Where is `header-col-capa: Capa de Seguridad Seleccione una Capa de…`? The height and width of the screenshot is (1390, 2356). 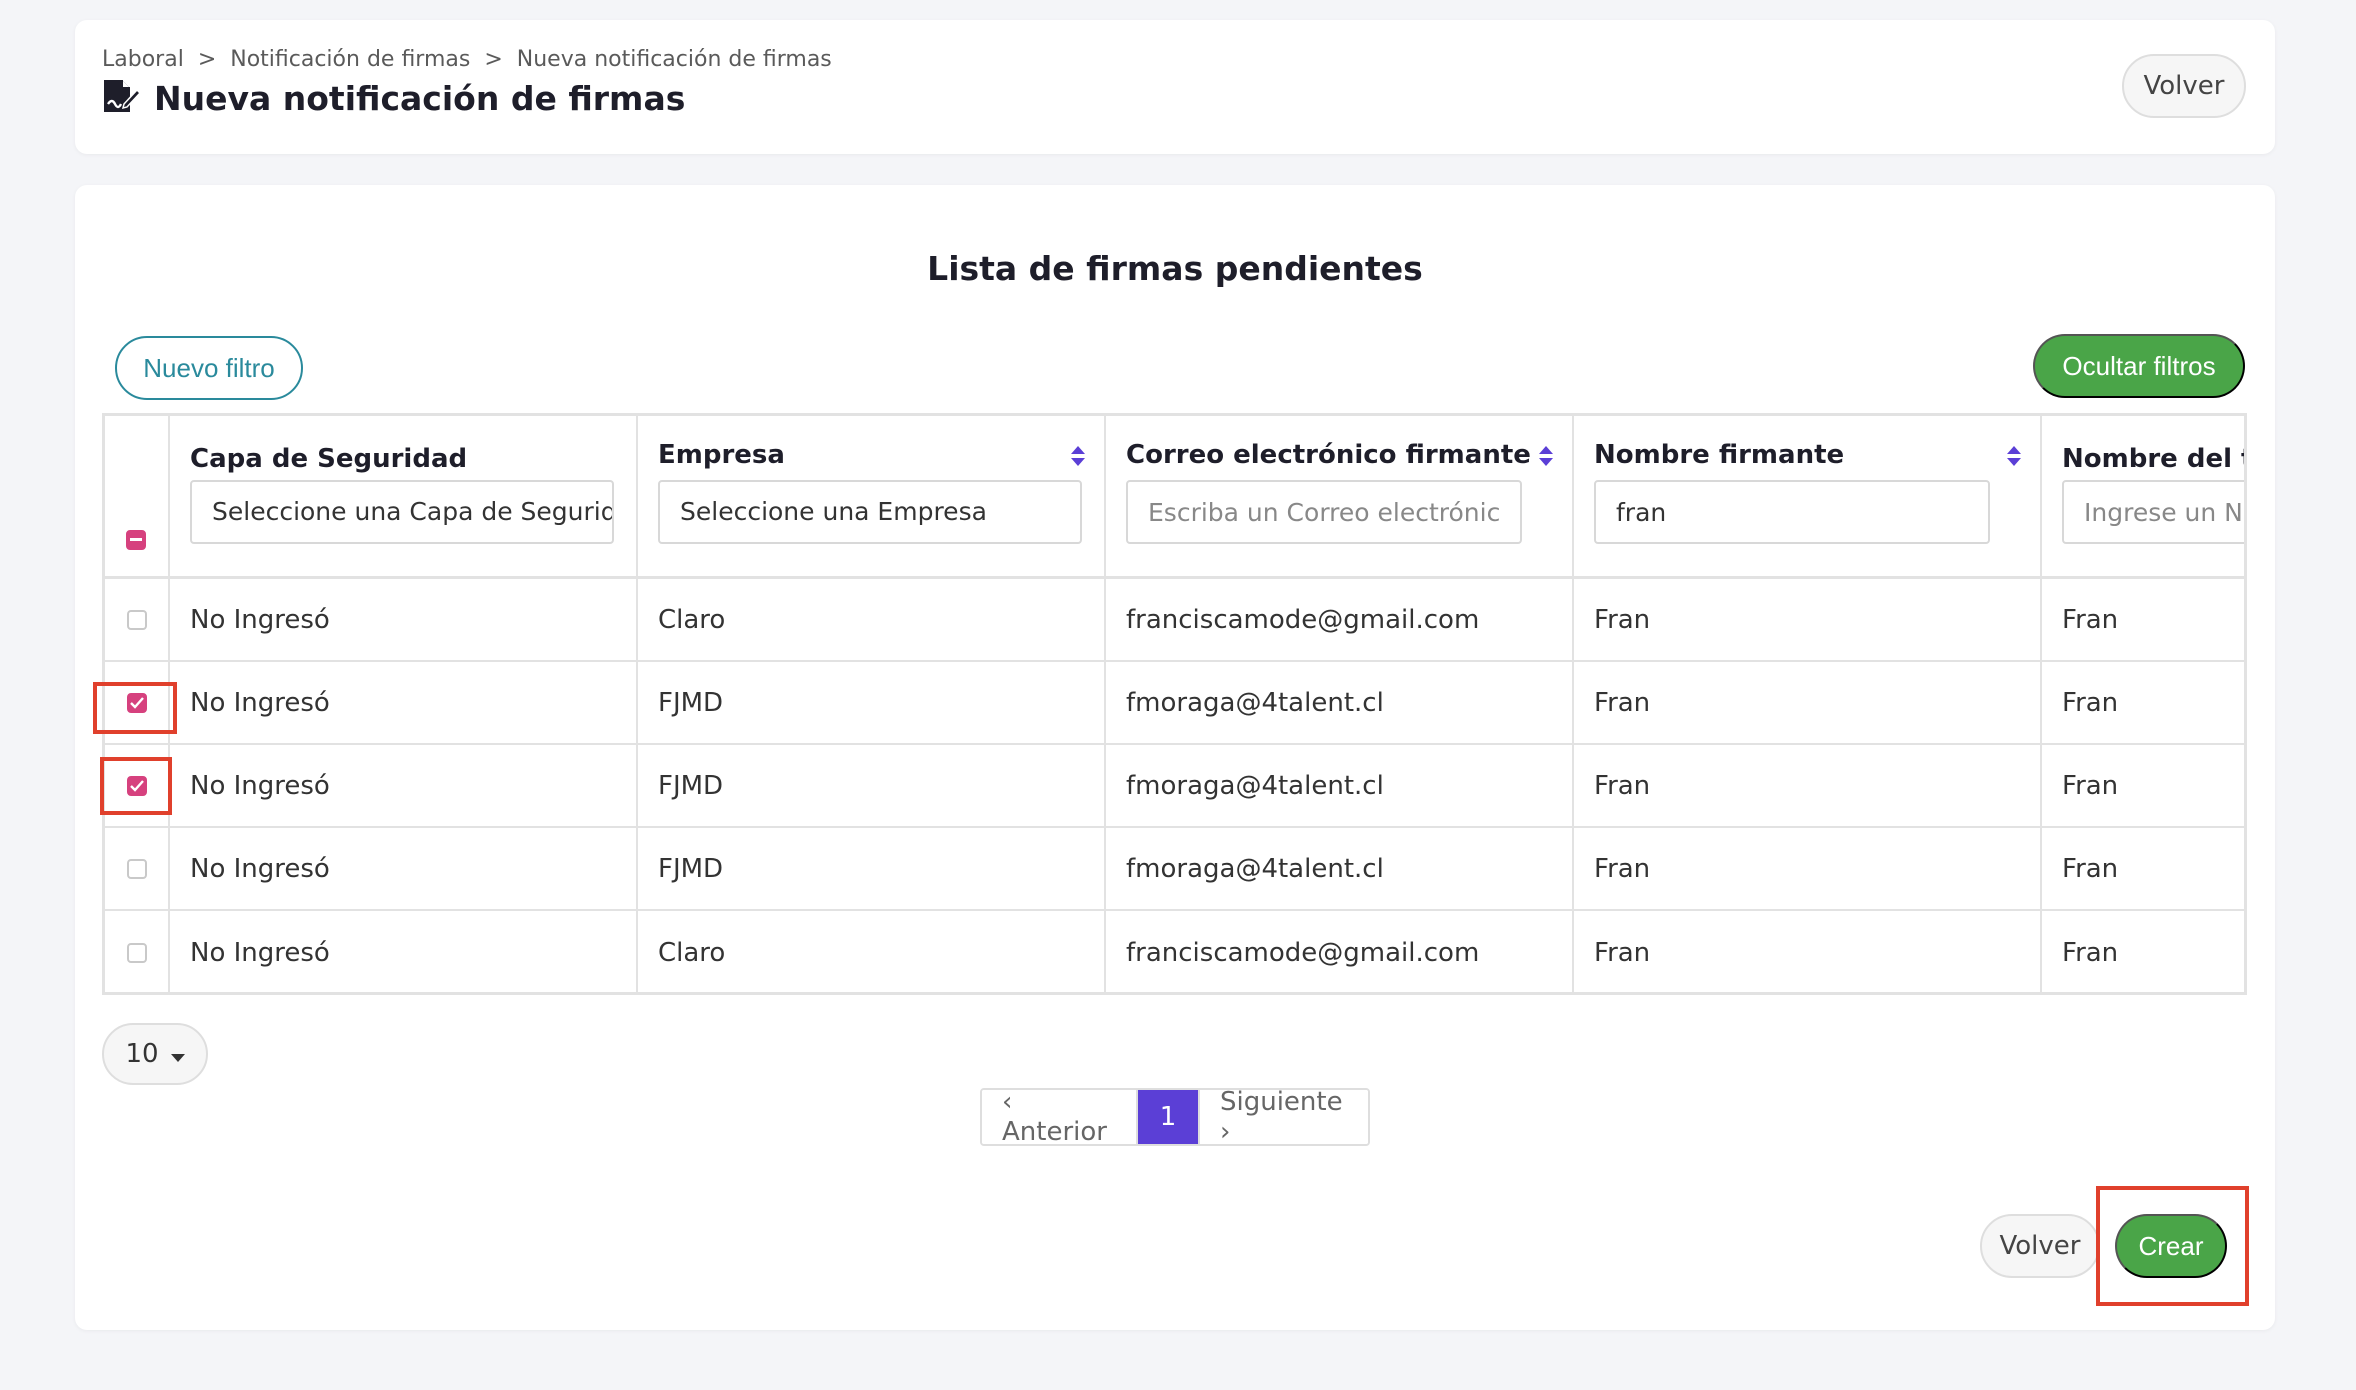
header-col-capa: Capa de Seguridad Seleccione una Capa de… is located at coordinates (404, 496).